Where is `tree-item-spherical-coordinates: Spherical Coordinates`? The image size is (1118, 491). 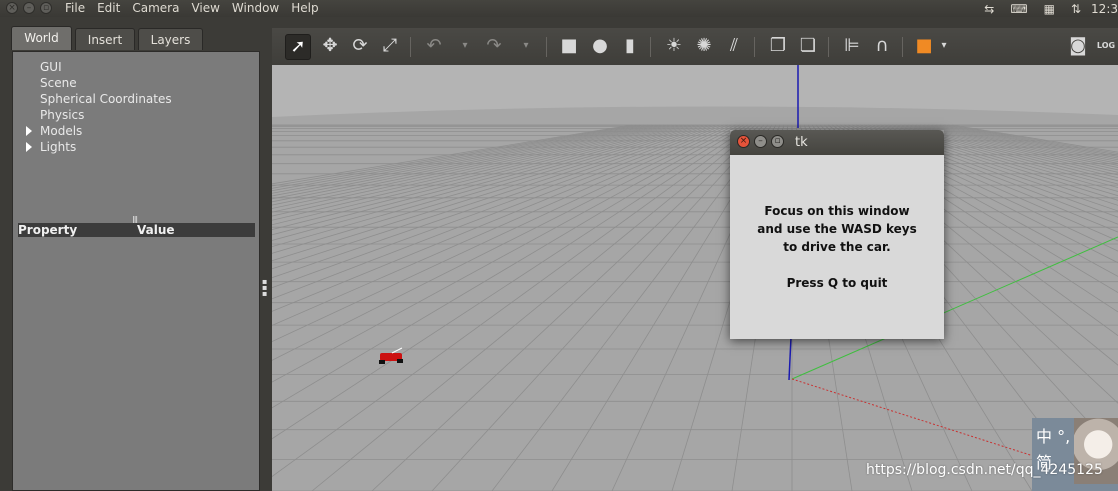 tree-item-spherical-coordinates: Spherical Coordinates is located at coordinates (106, 99).